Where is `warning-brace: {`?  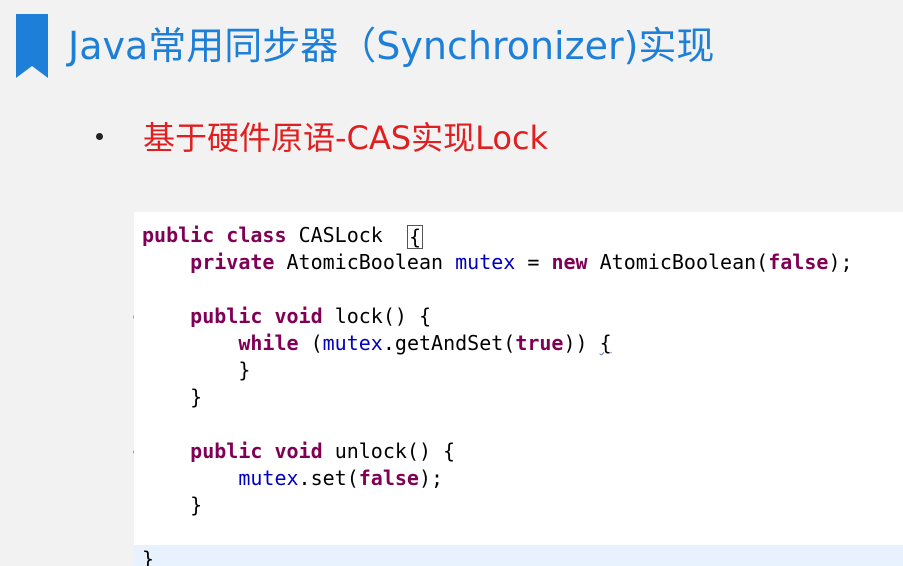
warning-brace: { is located at coordinates (605, 343).